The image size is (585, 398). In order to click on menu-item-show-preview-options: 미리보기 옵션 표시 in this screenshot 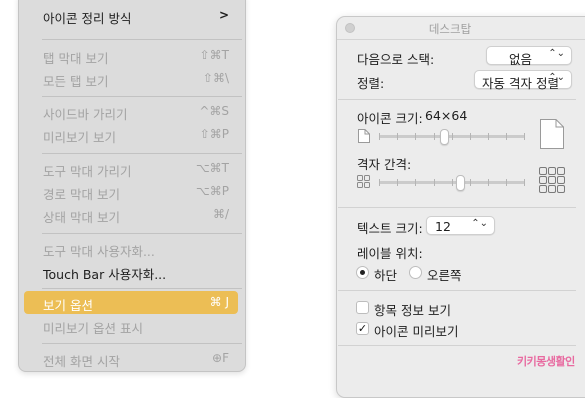, I will do `click(131, 325)`.